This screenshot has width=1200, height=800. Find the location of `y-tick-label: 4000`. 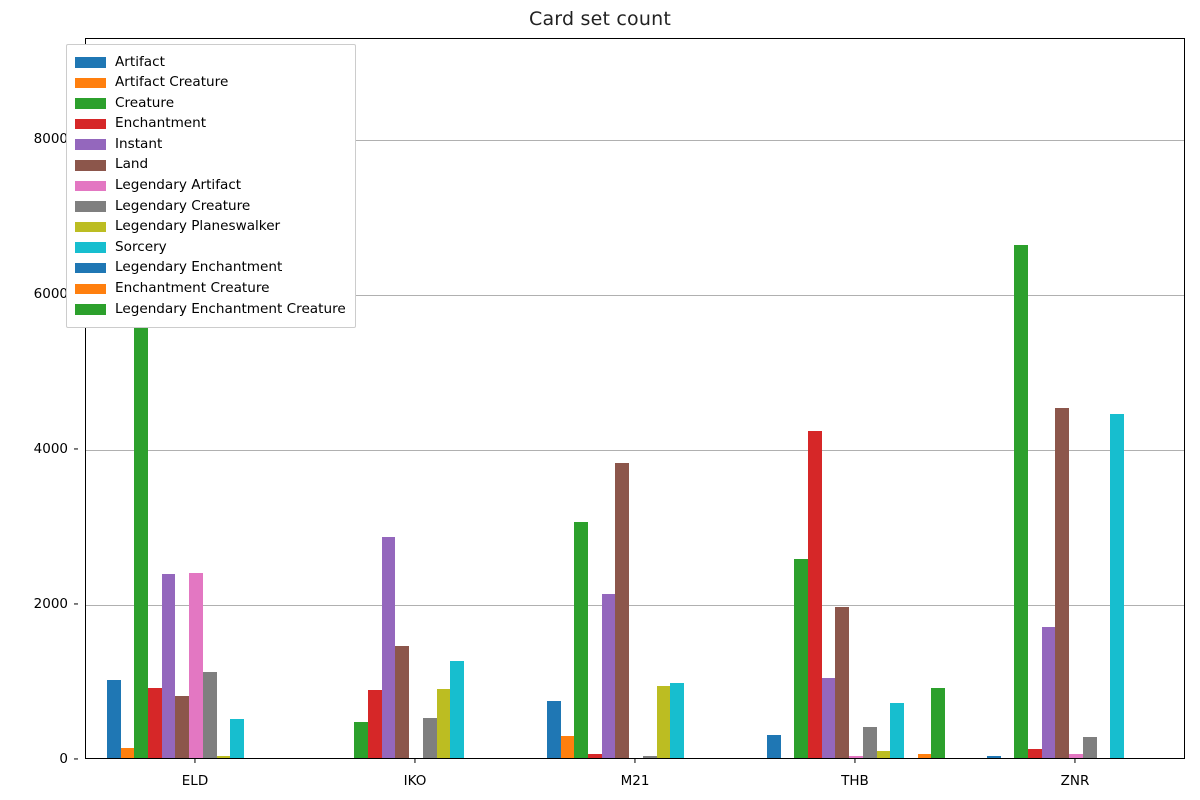

y-tick-label: 4000 is located at coordinates (50, 448).